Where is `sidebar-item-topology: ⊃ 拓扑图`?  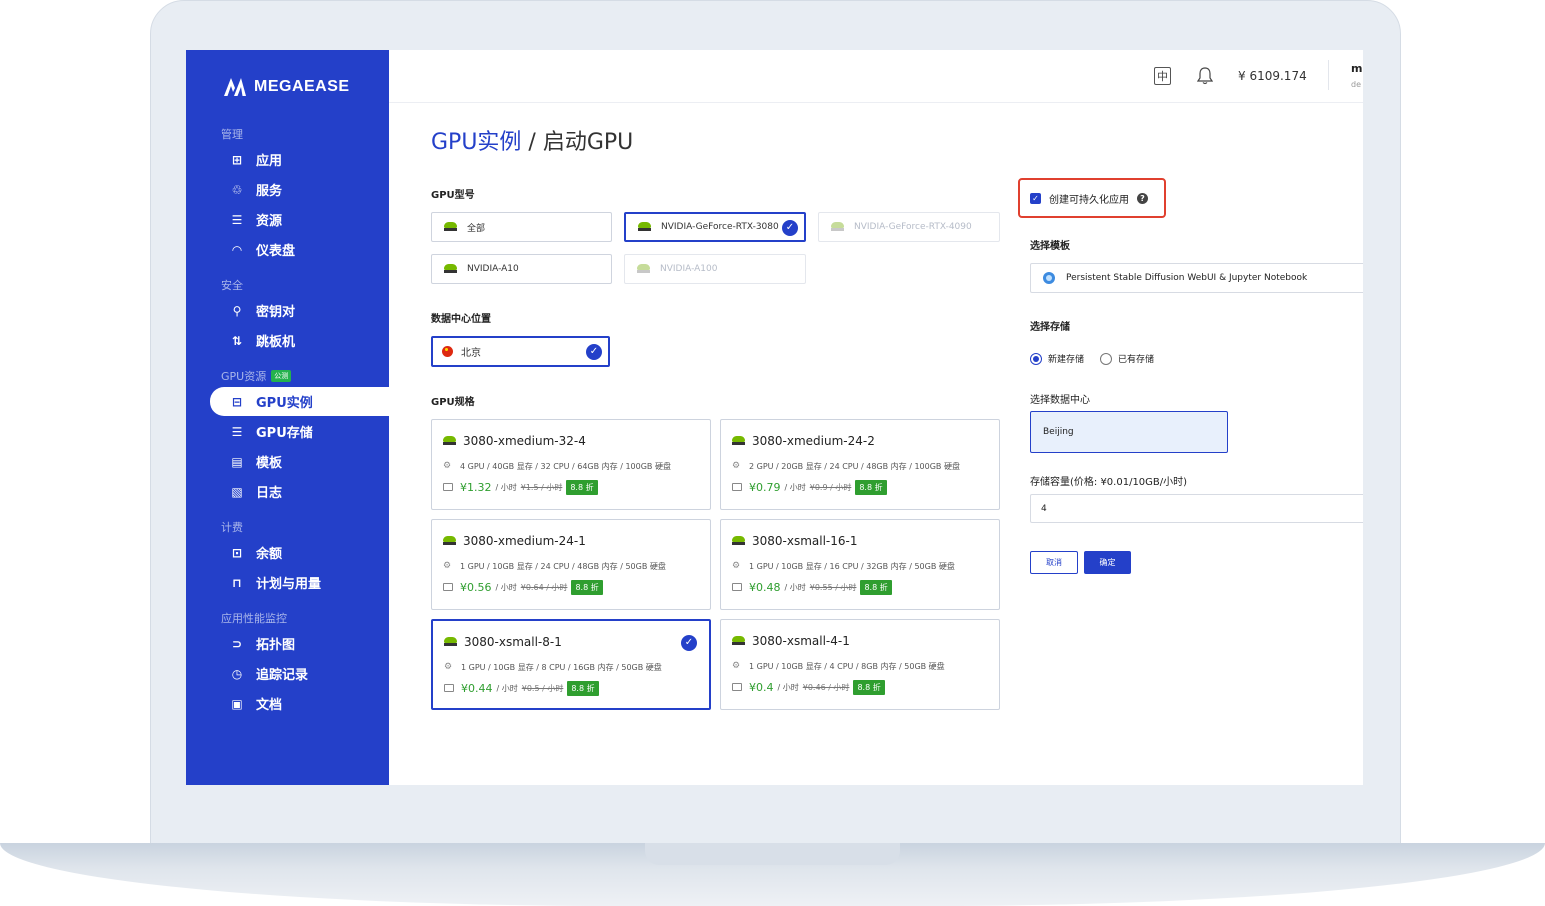 sidebar-item-topology: ⊃ 拓扑图 is located at coordinates (299, 643).